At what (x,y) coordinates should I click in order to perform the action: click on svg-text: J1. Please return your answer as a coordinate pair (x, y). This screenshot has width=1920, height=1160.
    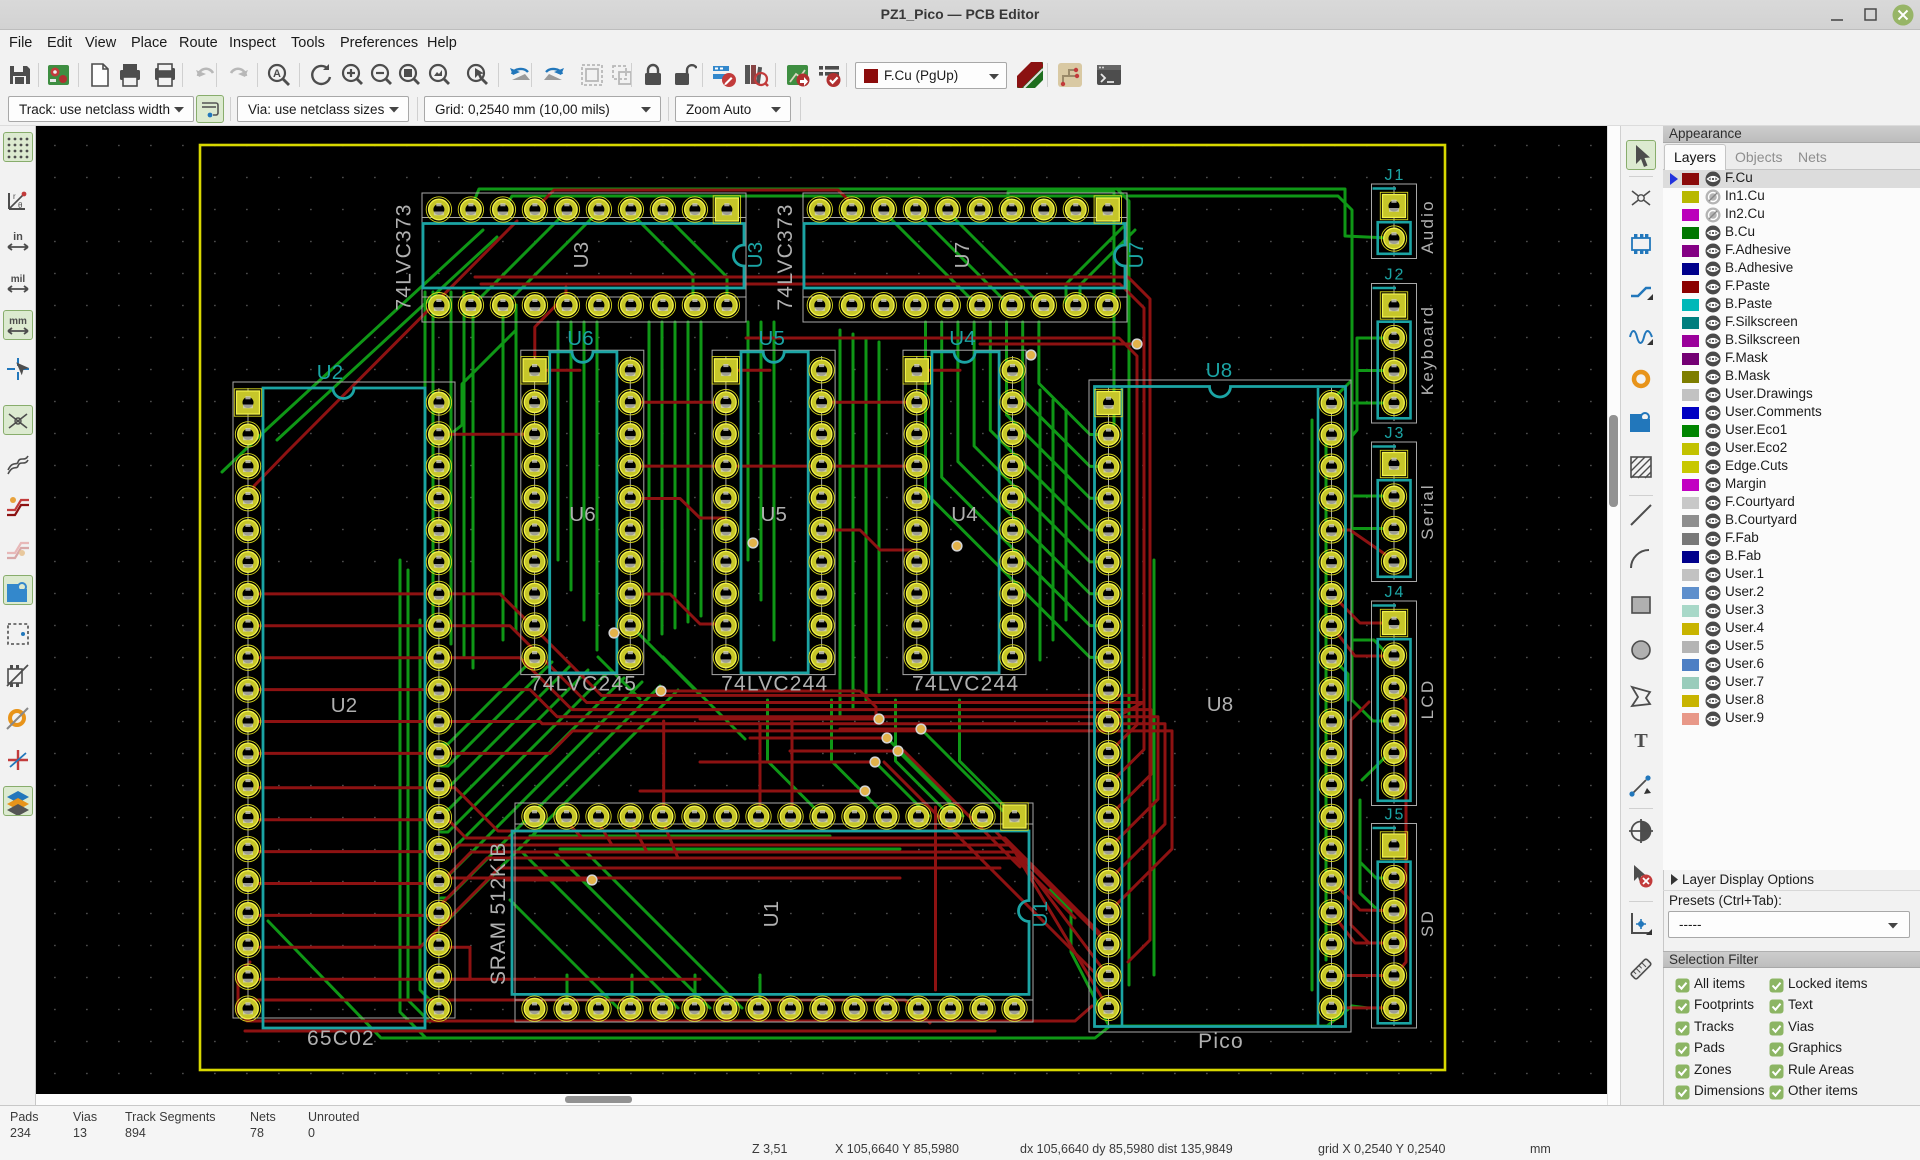
    Looking at the image, I should click on (1395, 175).